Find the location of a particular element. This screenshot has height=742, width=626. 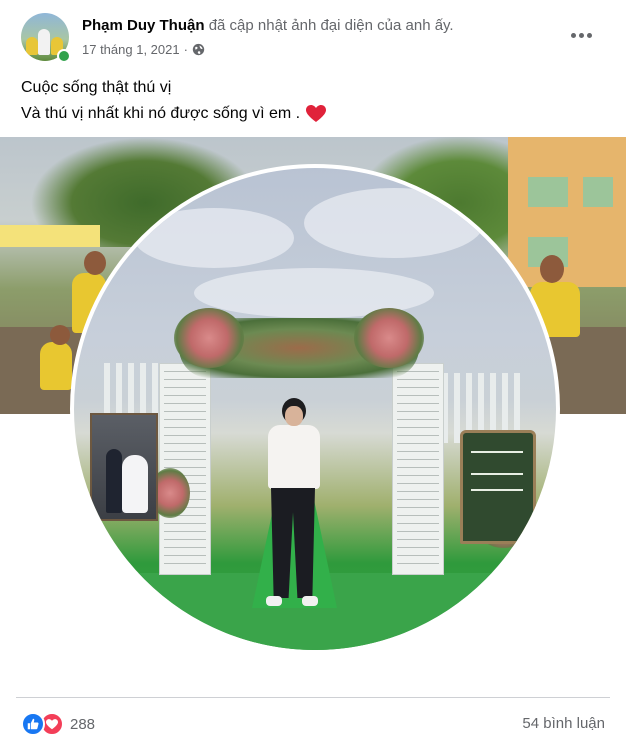

reaction-count: 288 is located at coordinates (82, 724).